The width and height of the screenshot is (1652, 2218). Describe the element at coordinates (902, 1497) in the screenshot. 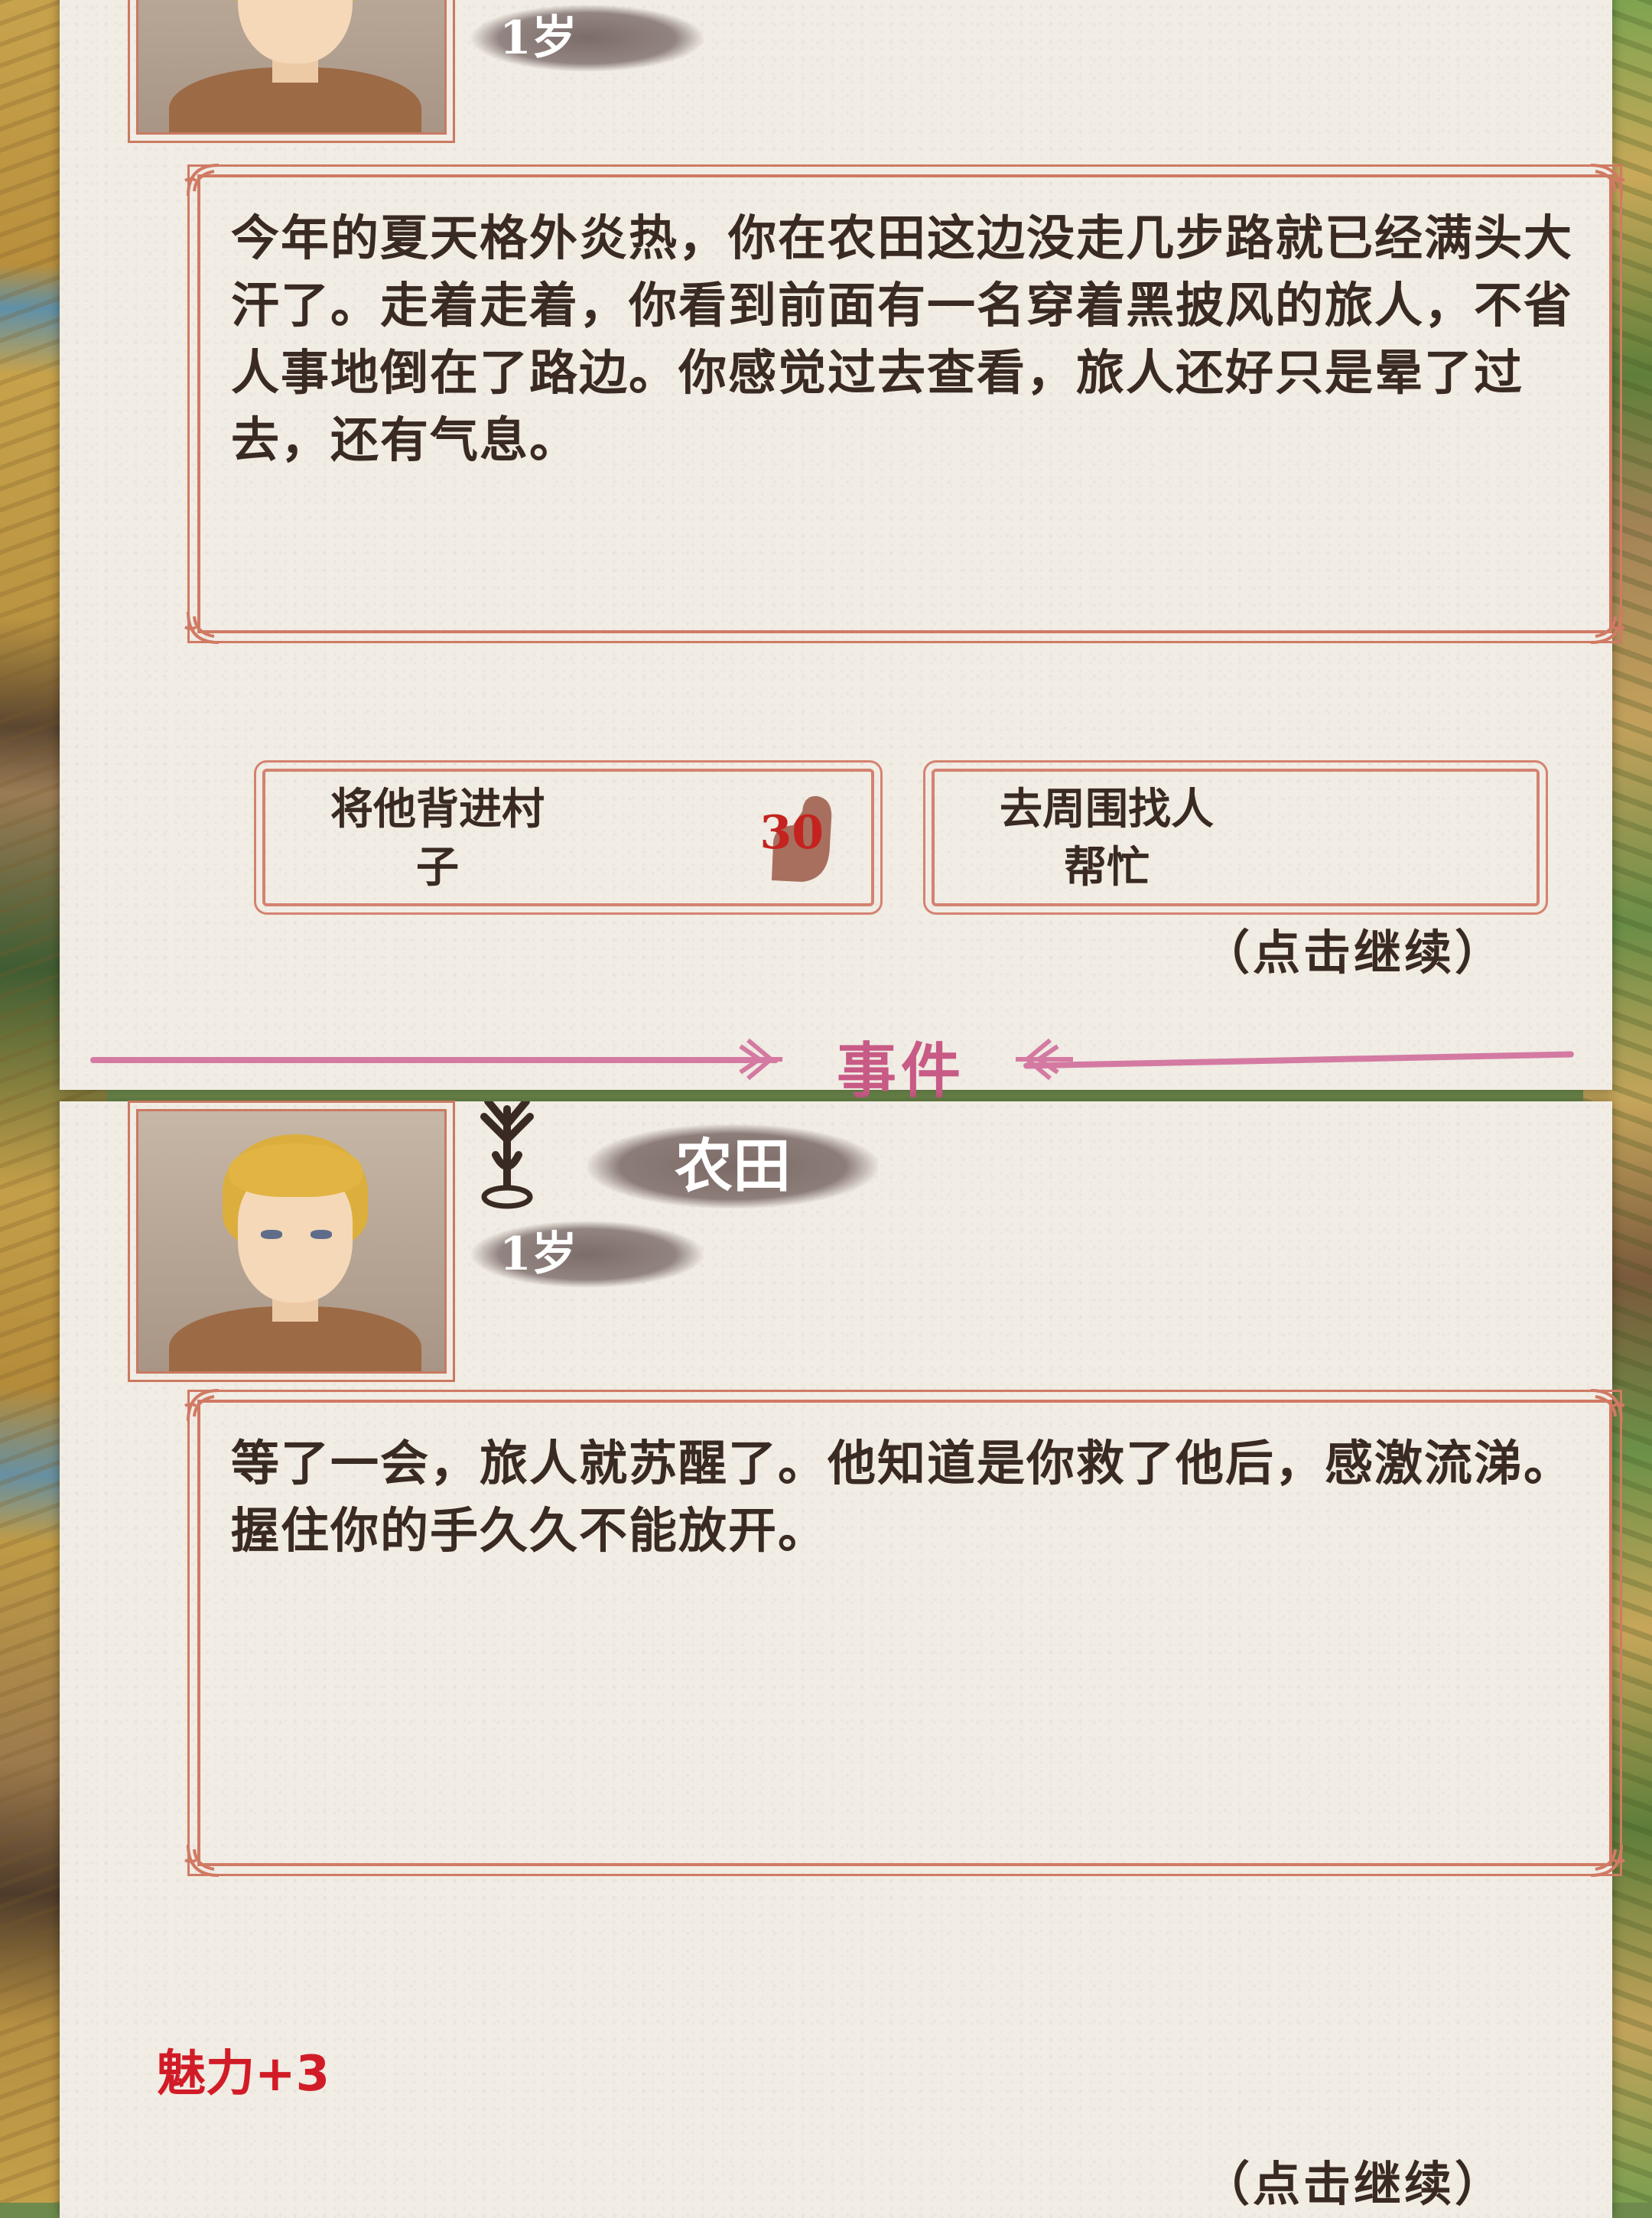

I see `story-text: 等了一会，旅人就苏醒了。他知道是你救了他后，感激流涕。握住你的手久久不能放开。` at that location.